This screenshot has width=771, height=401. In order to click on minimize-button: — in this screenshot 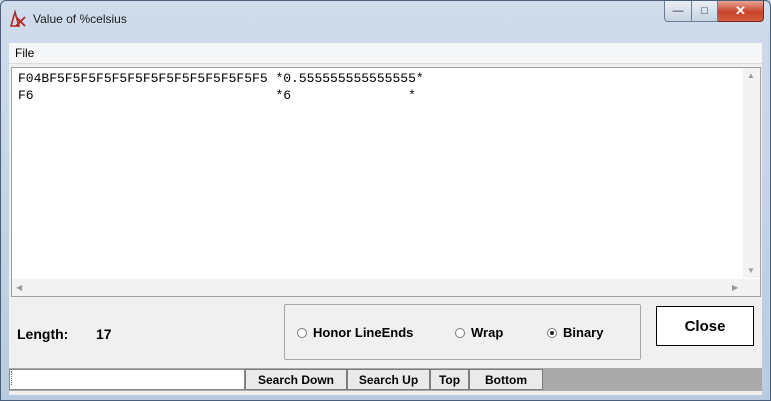, I will do `click(678, 11)`.